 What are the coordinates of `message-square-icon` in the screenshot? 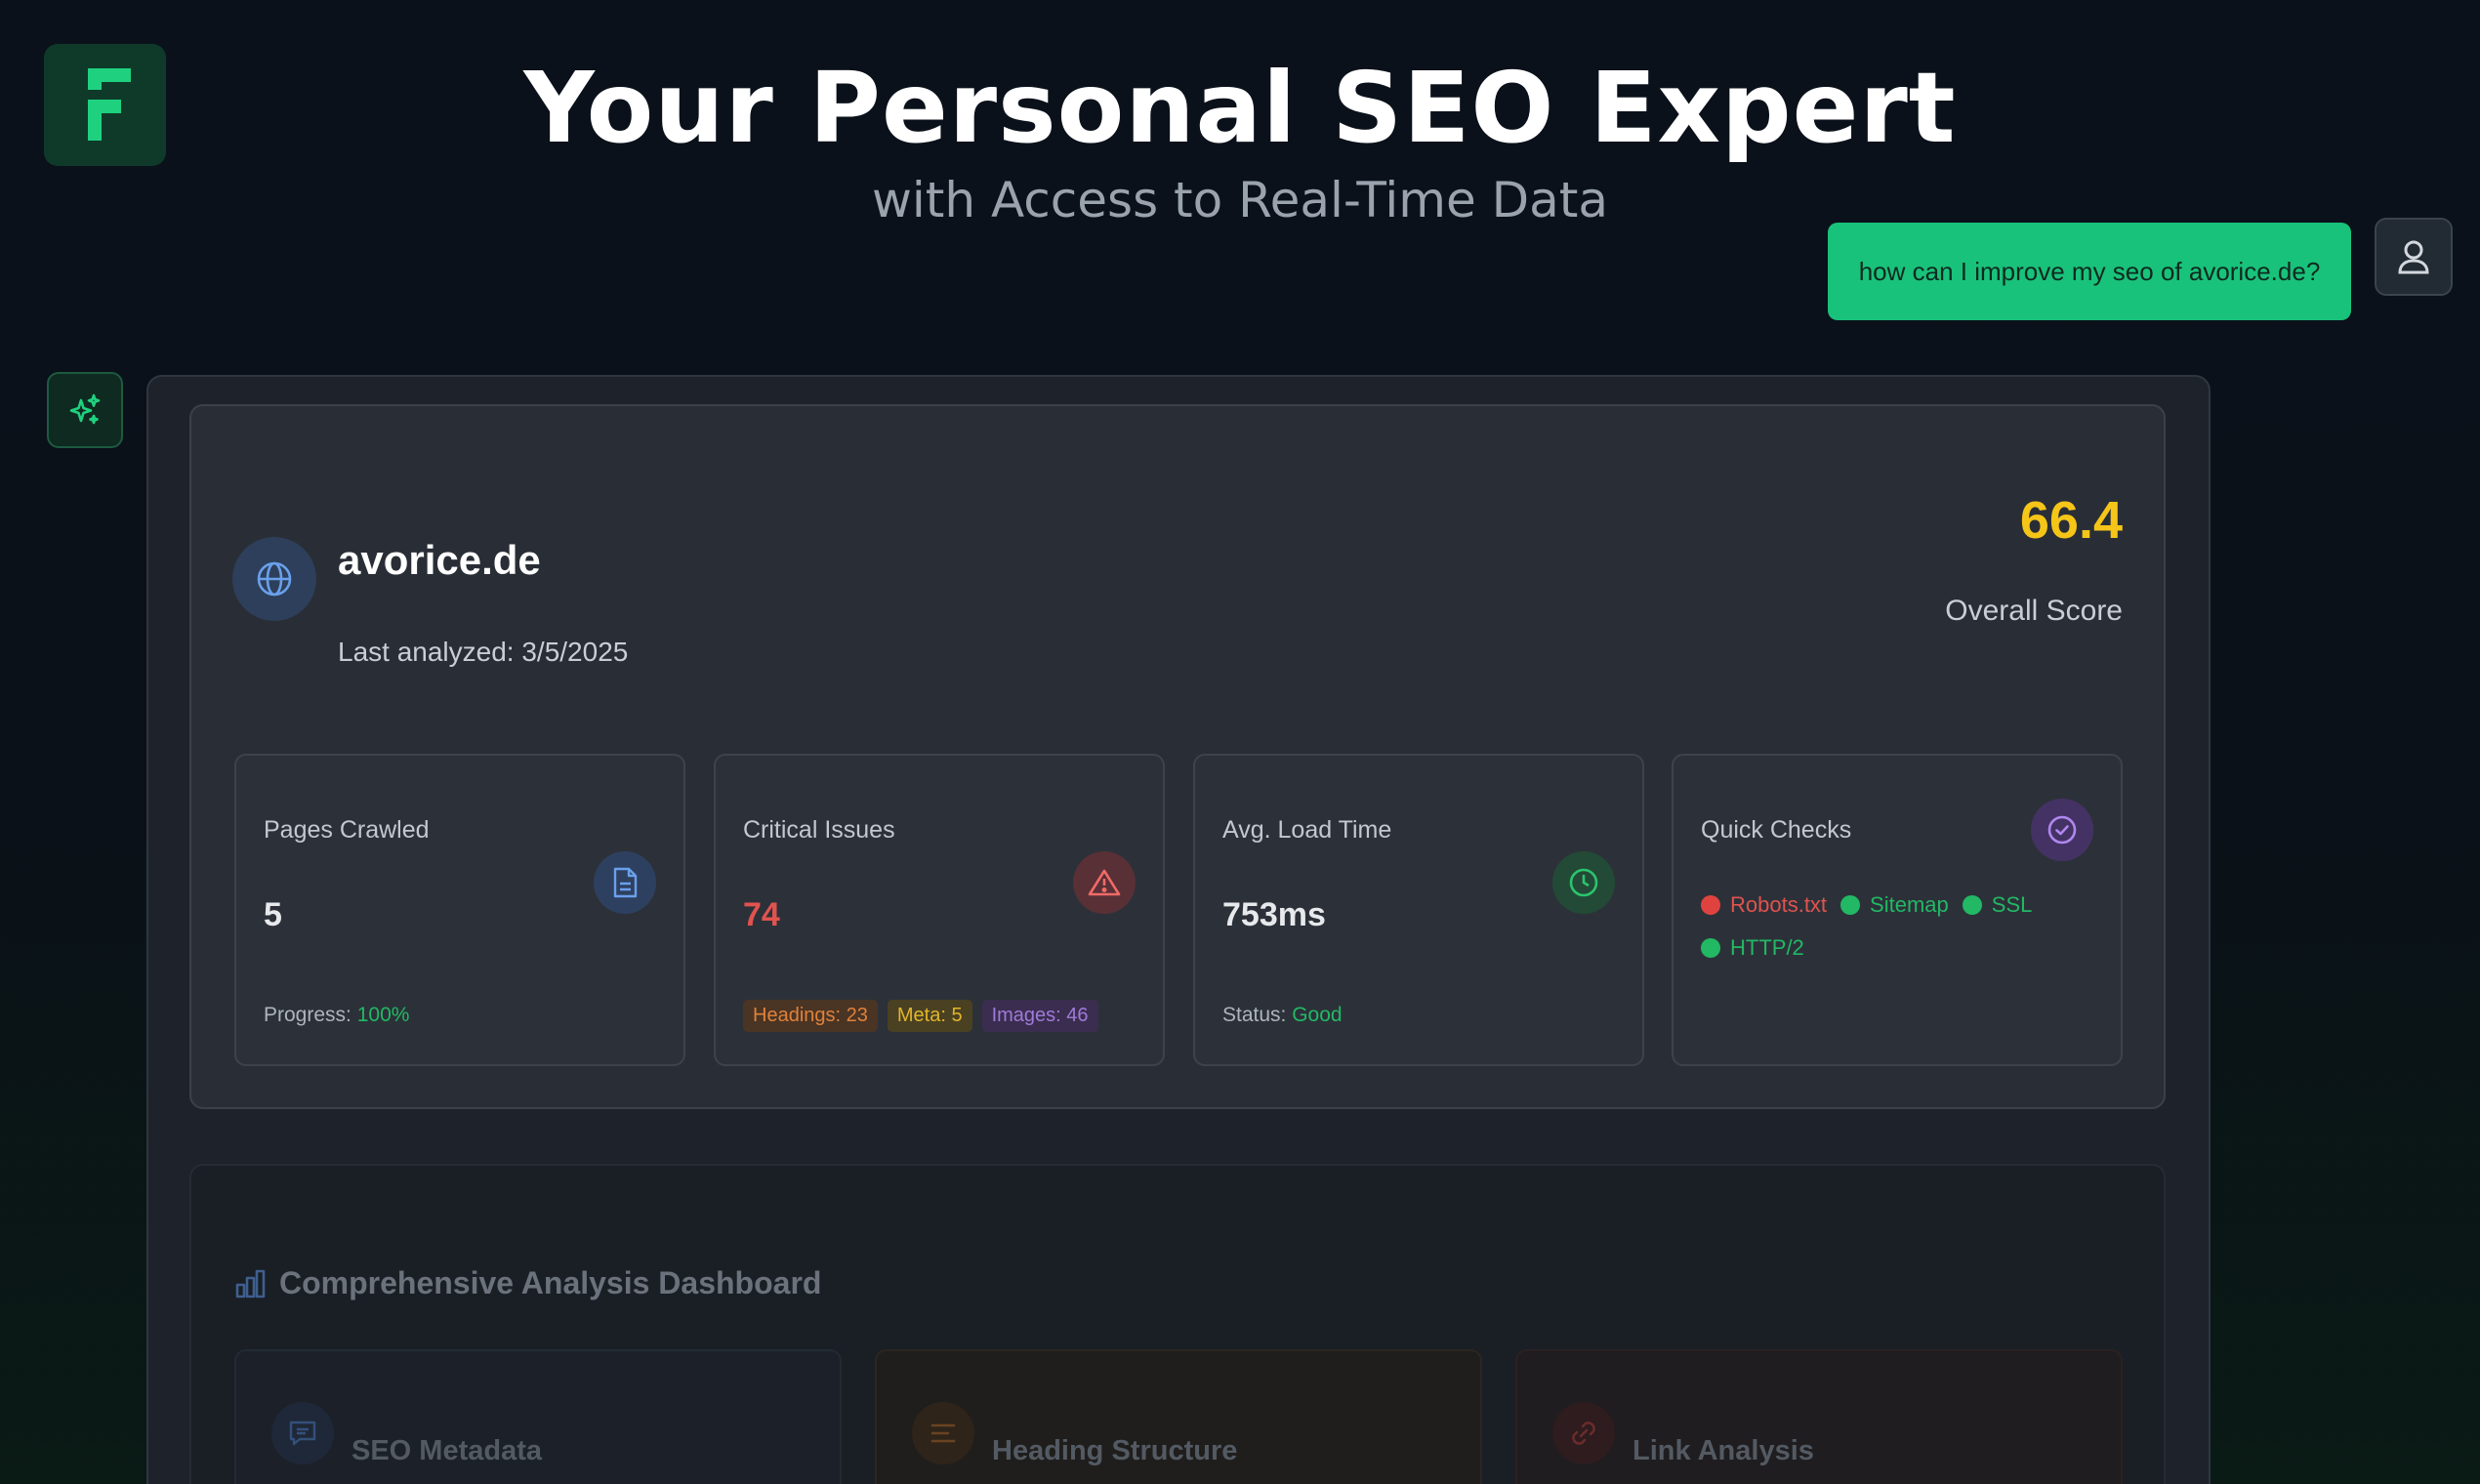 It's located at (302, 1434).